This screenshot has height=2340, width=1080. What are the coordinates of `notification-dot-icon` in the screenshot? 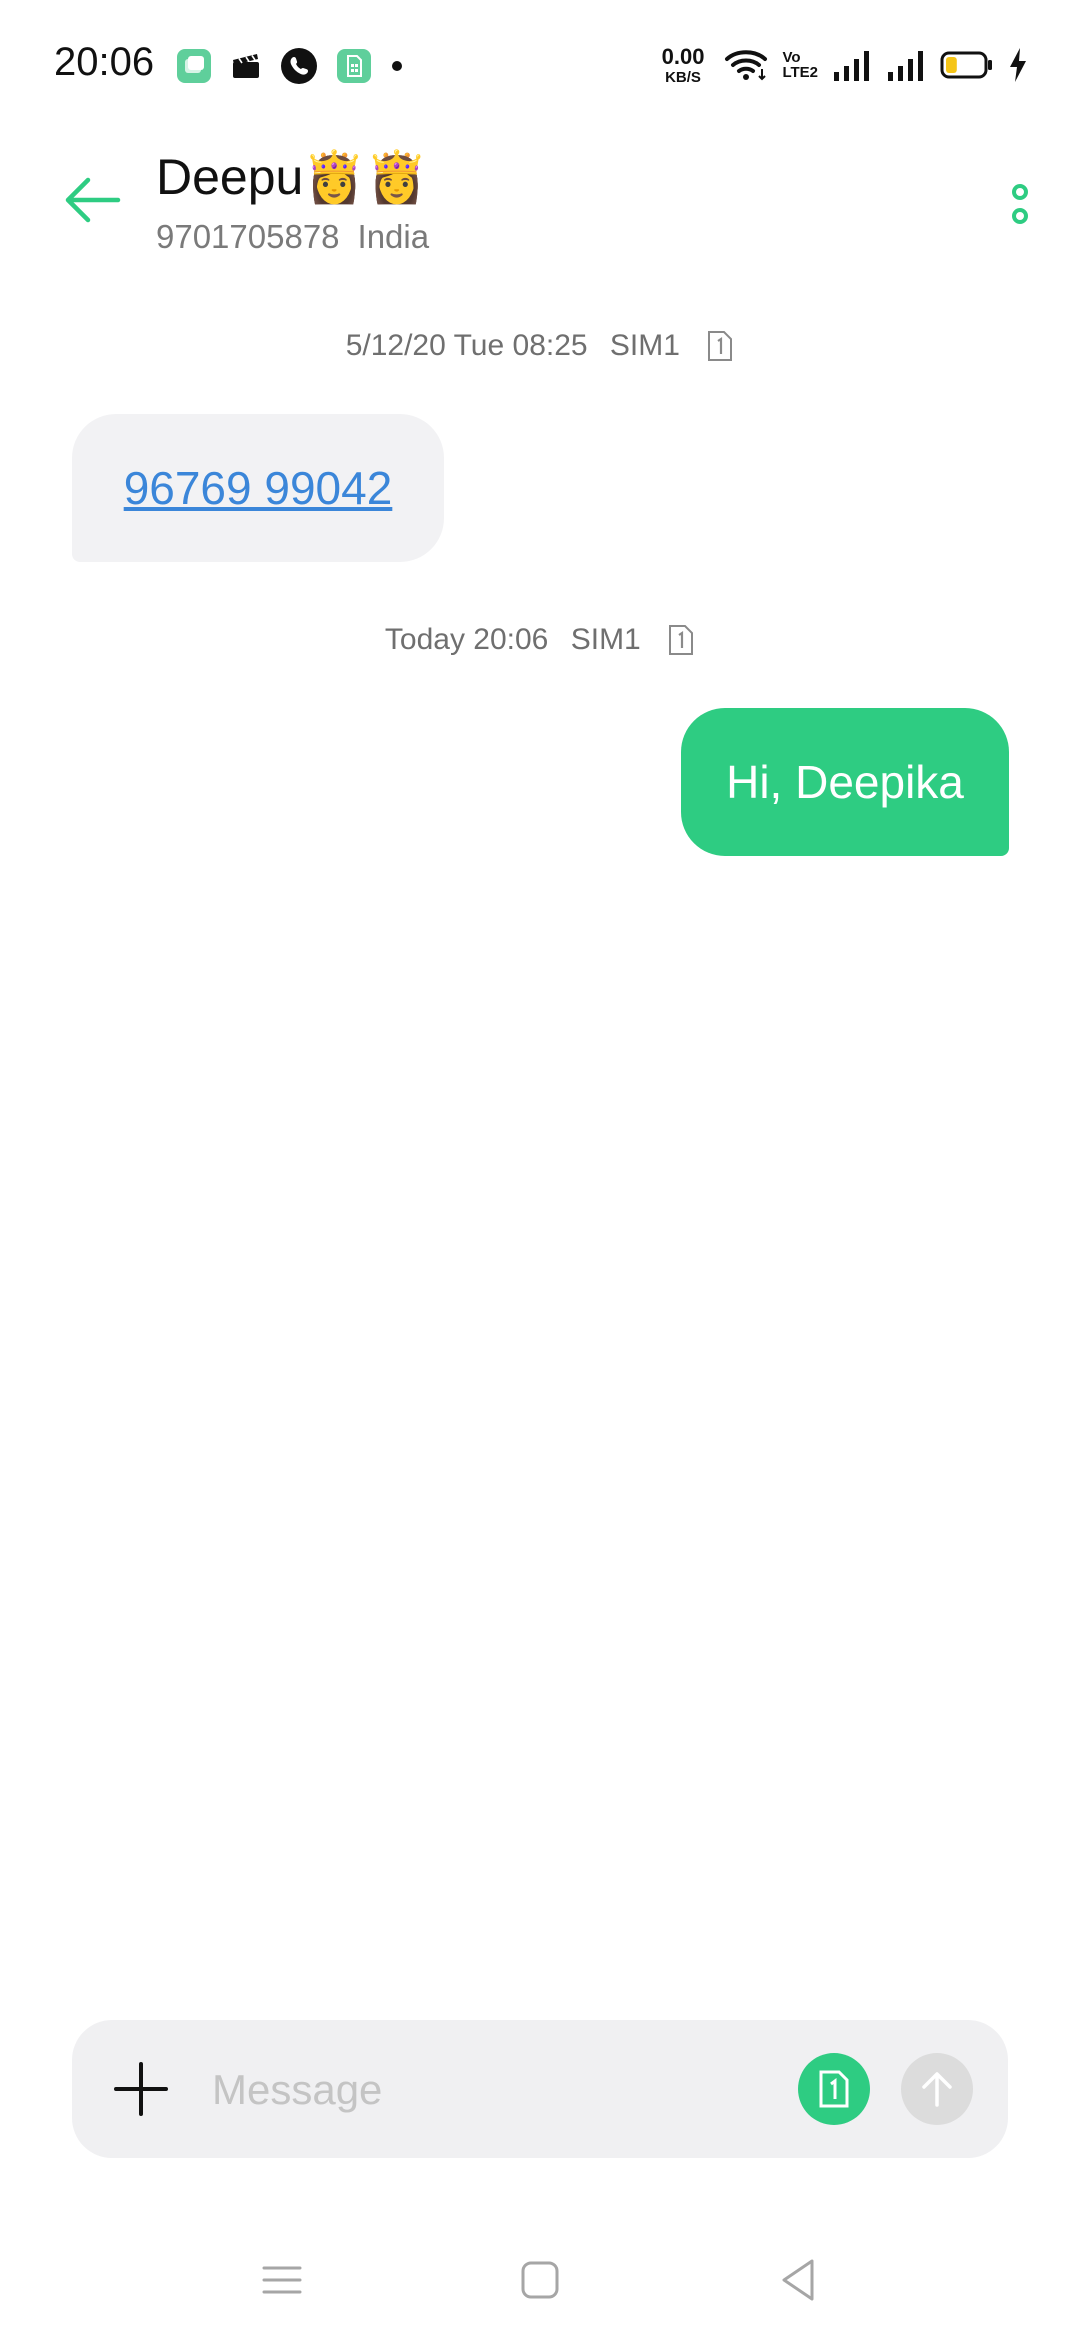 It's located at (397, 66).